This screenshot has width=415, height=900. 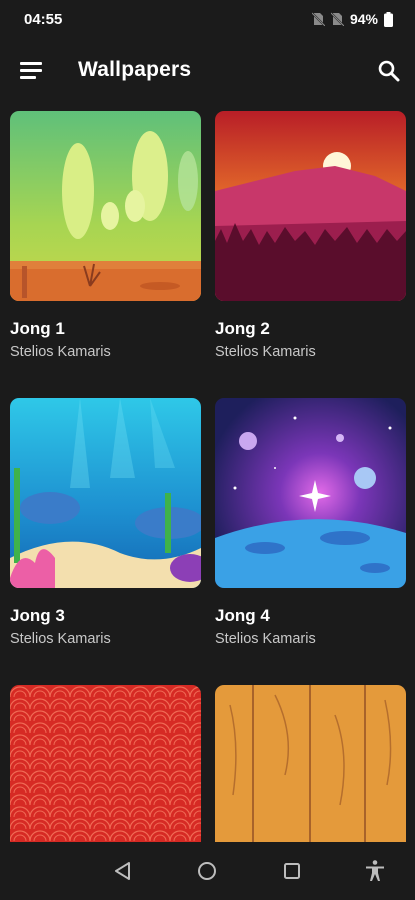 What do you see at coordinates (388, 19) in the screenshot?
I see `battery-icon` at bounding box center [388, 19].